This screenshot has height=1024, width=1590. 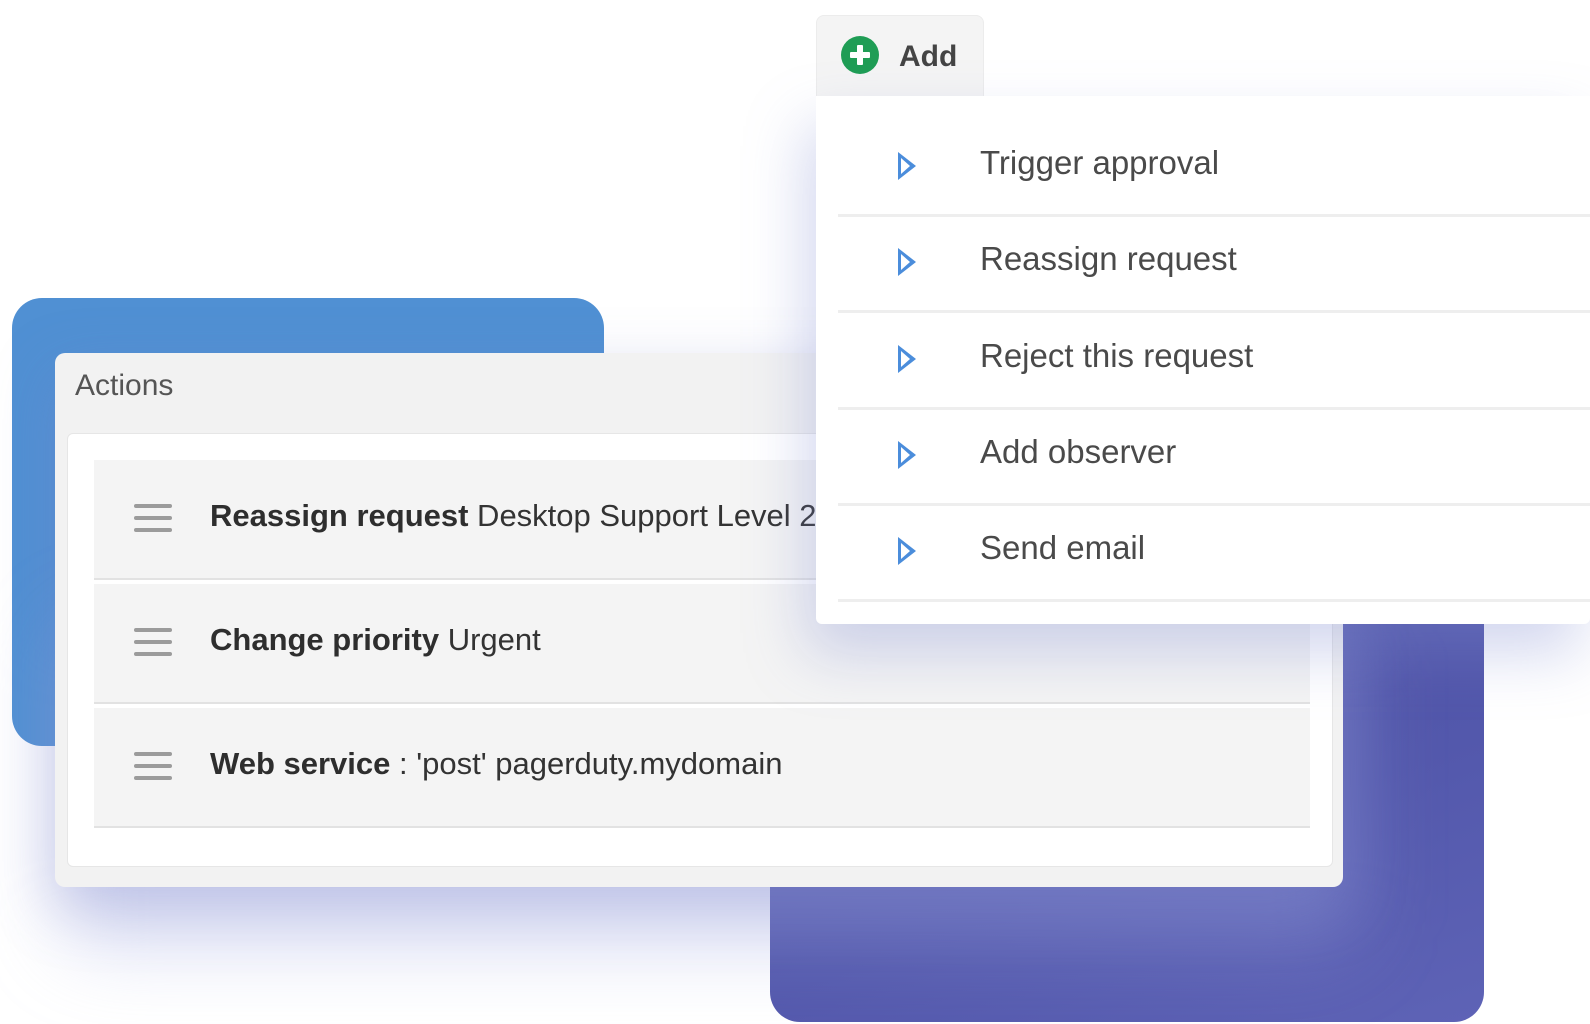 What do you see at coordinates (300, 763) in the screenshot?
I see `action-name: Web service` at bounding box center [300, 763].